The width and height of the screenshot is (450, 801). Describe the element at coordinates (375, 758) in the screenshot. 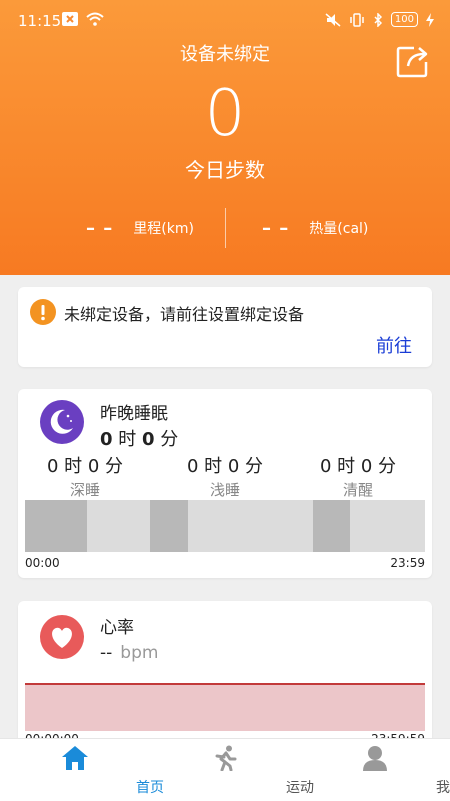

I see `user-icon` at that location.